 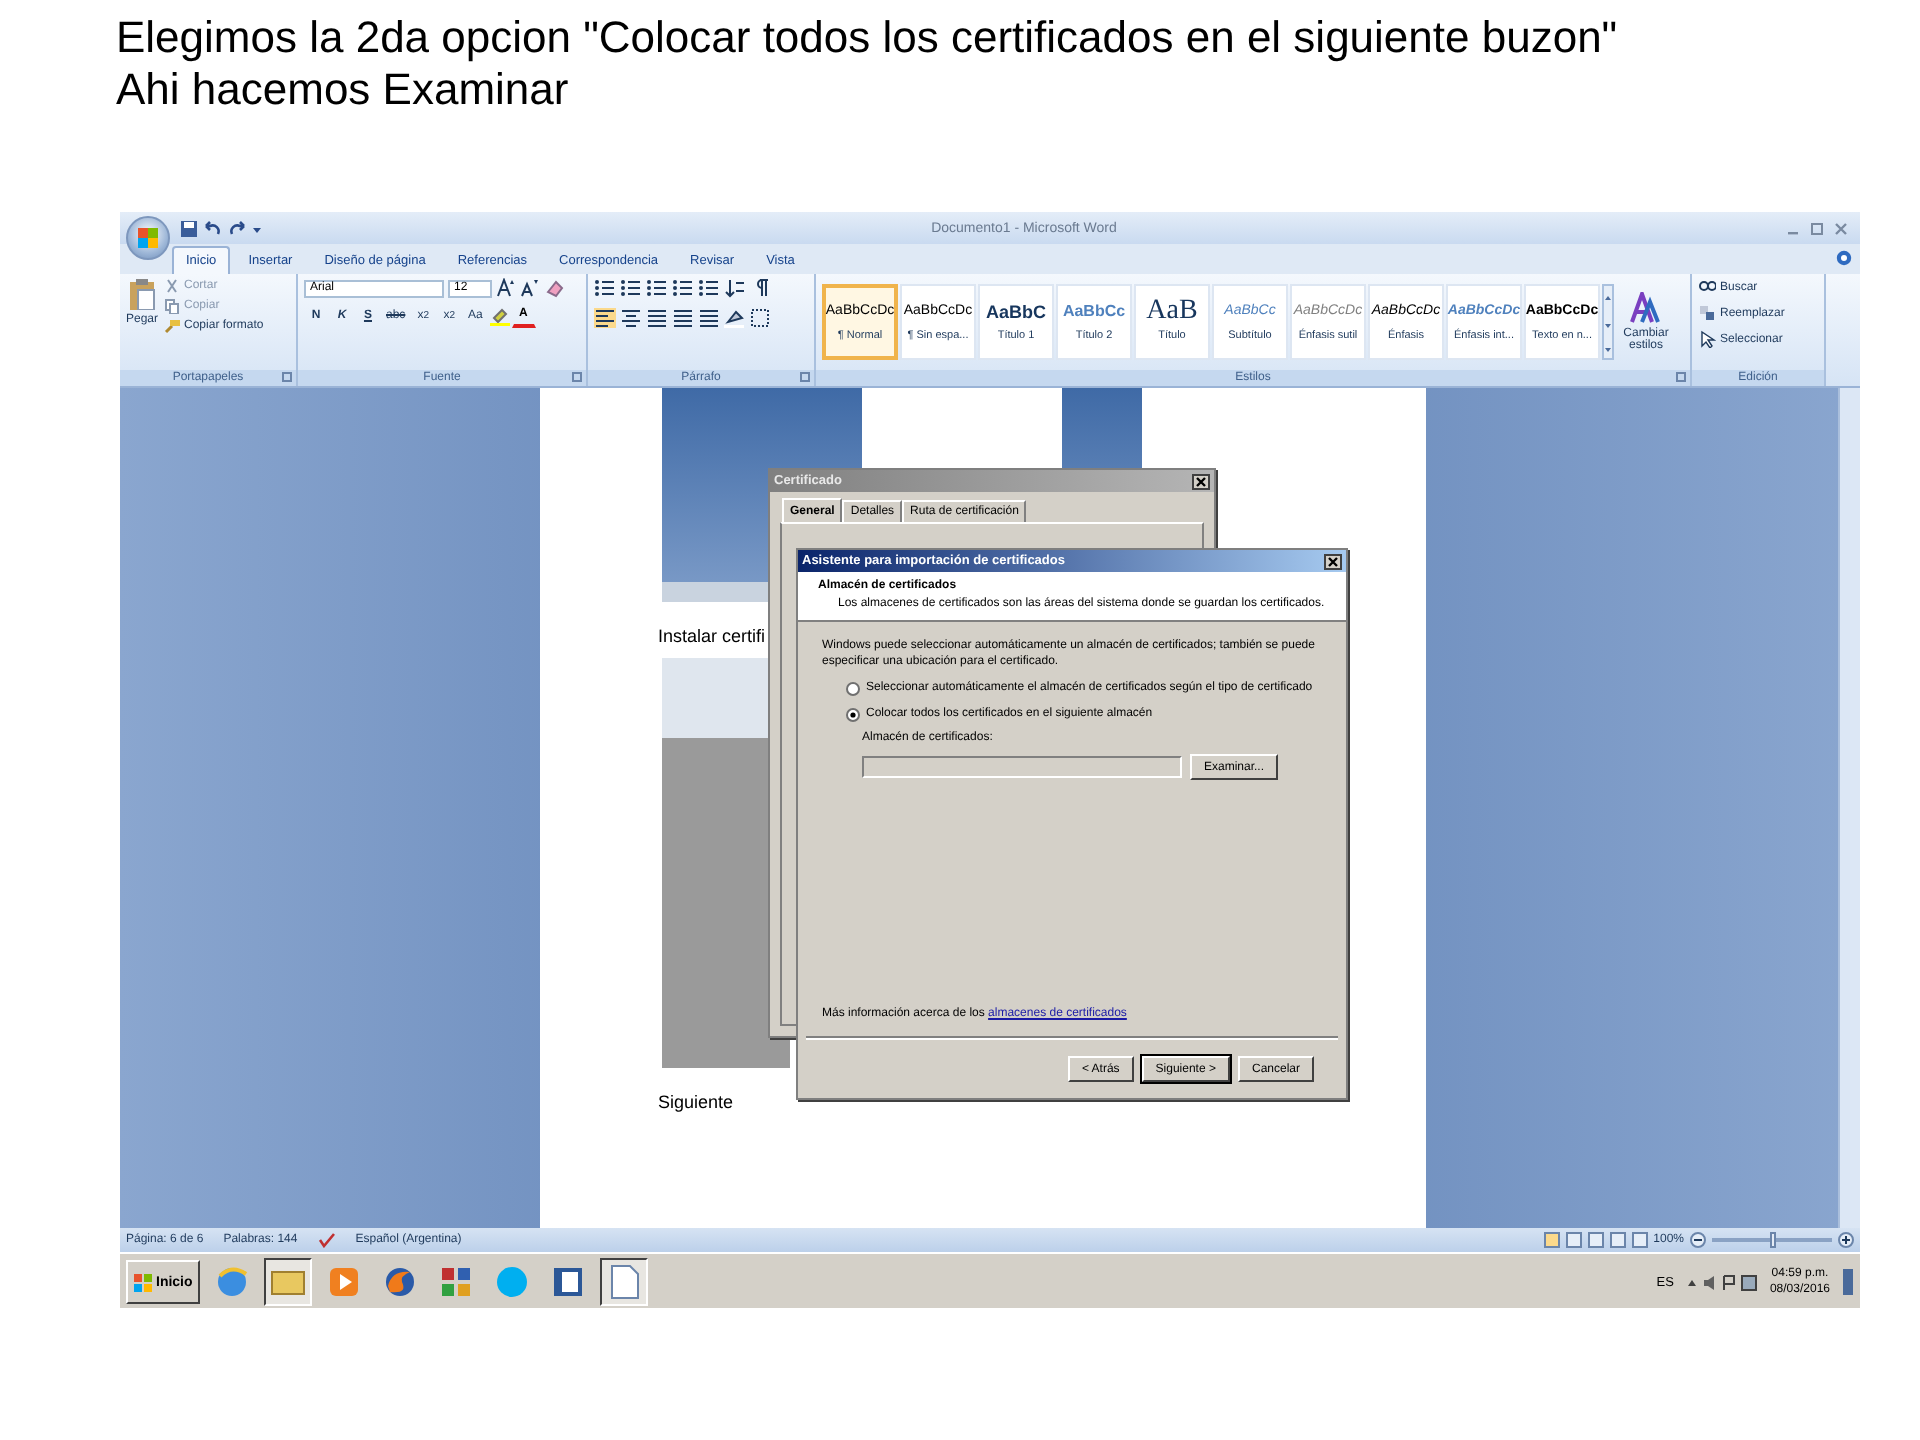 I want to click on grow-font-icon, so click(x=506, y=288).